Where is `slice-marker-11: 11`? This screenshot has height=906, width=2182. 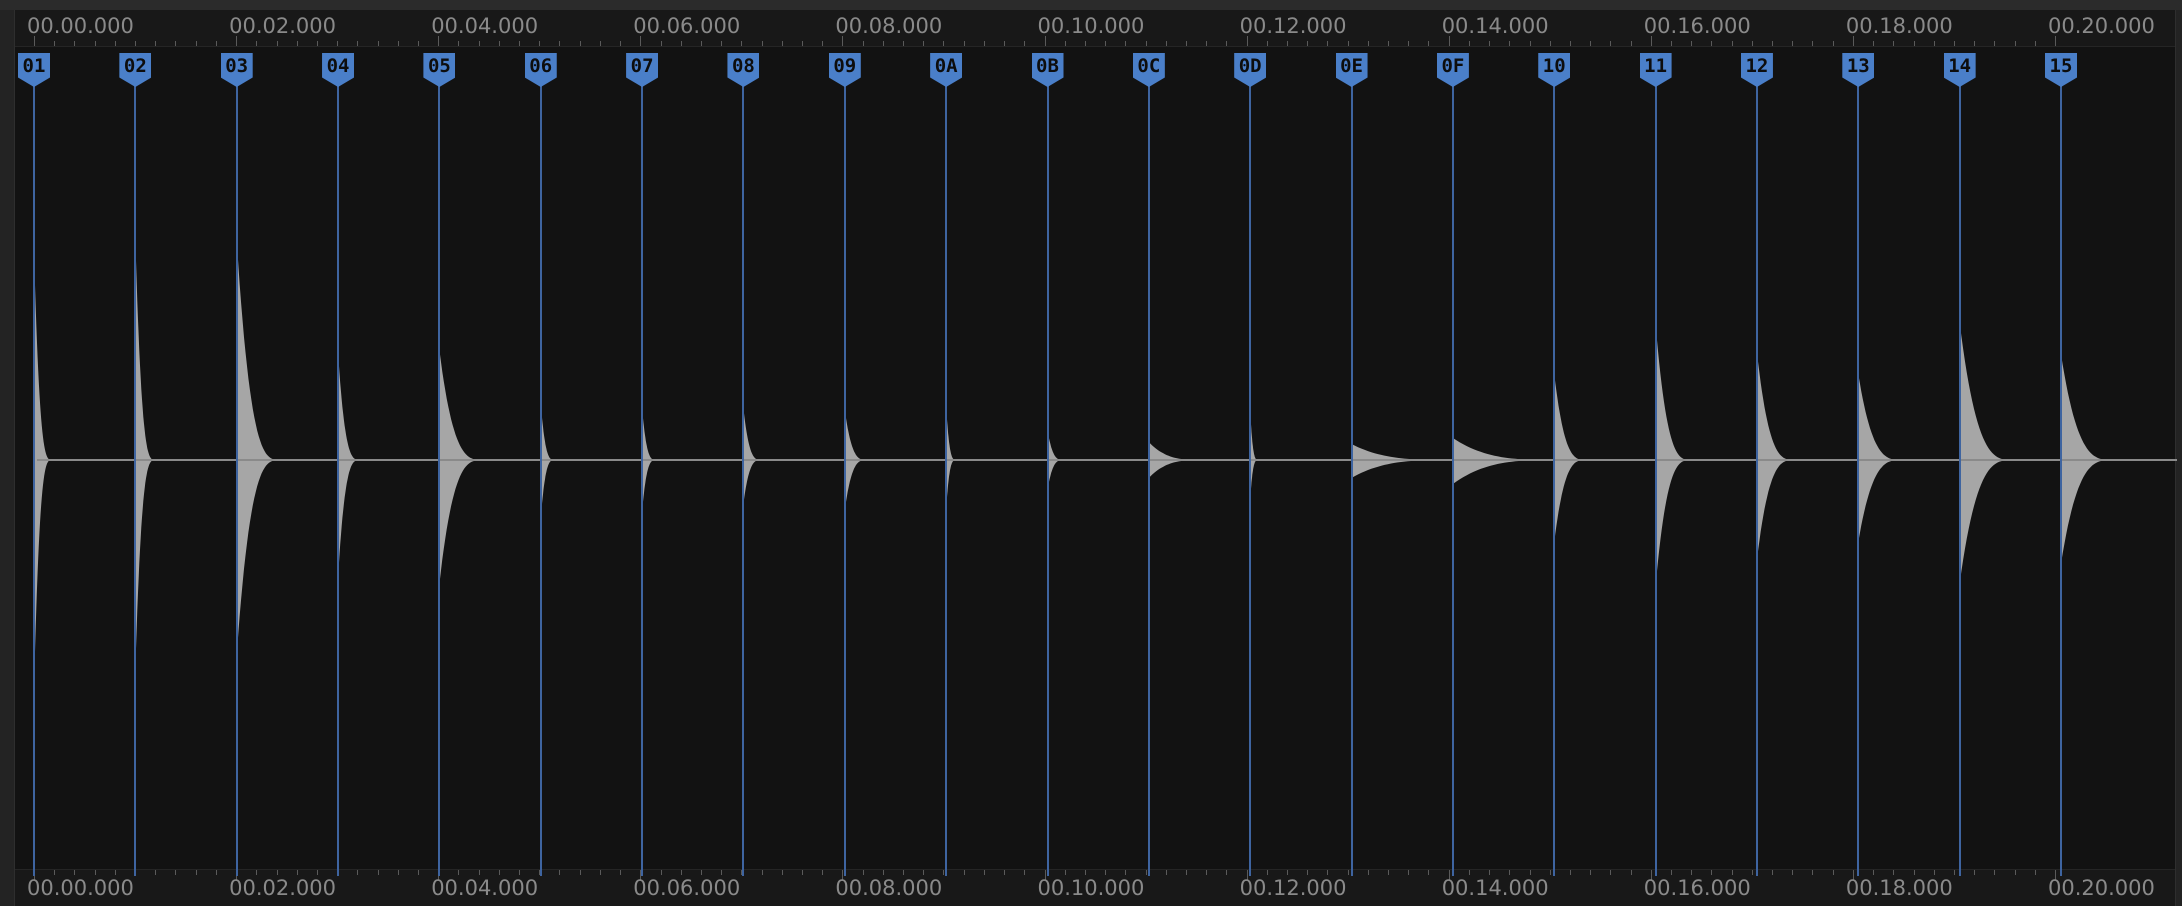 slice-marker-11: 11 is located at coordinates (1655, 70).